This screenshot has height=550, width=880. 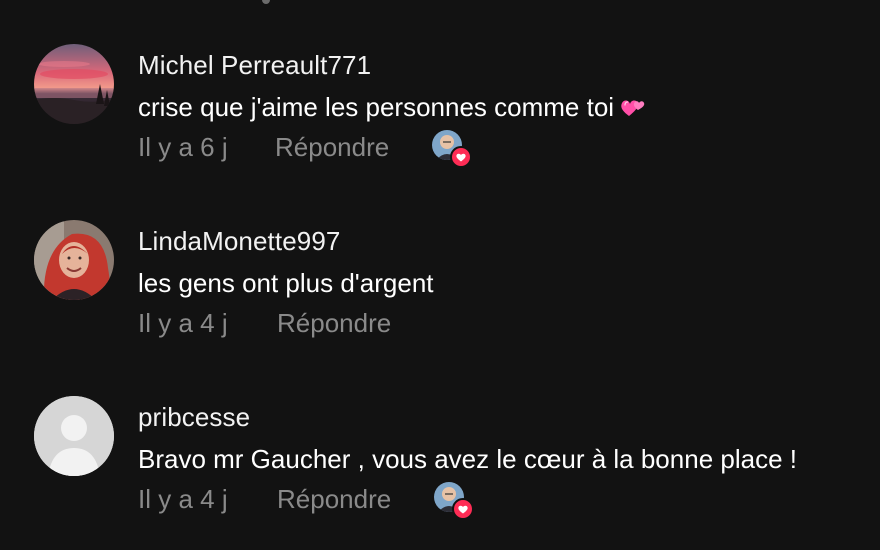 I want to click on avatar-linda, so click(x=74, y=260).